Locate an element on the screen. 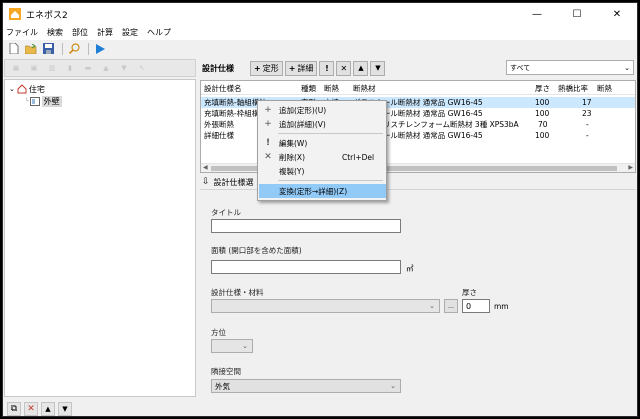 The width and height of the screenshot is (640, 419). menu-add-detail-label: 追加(詳細)(V) is located at coordinates (302, 124).